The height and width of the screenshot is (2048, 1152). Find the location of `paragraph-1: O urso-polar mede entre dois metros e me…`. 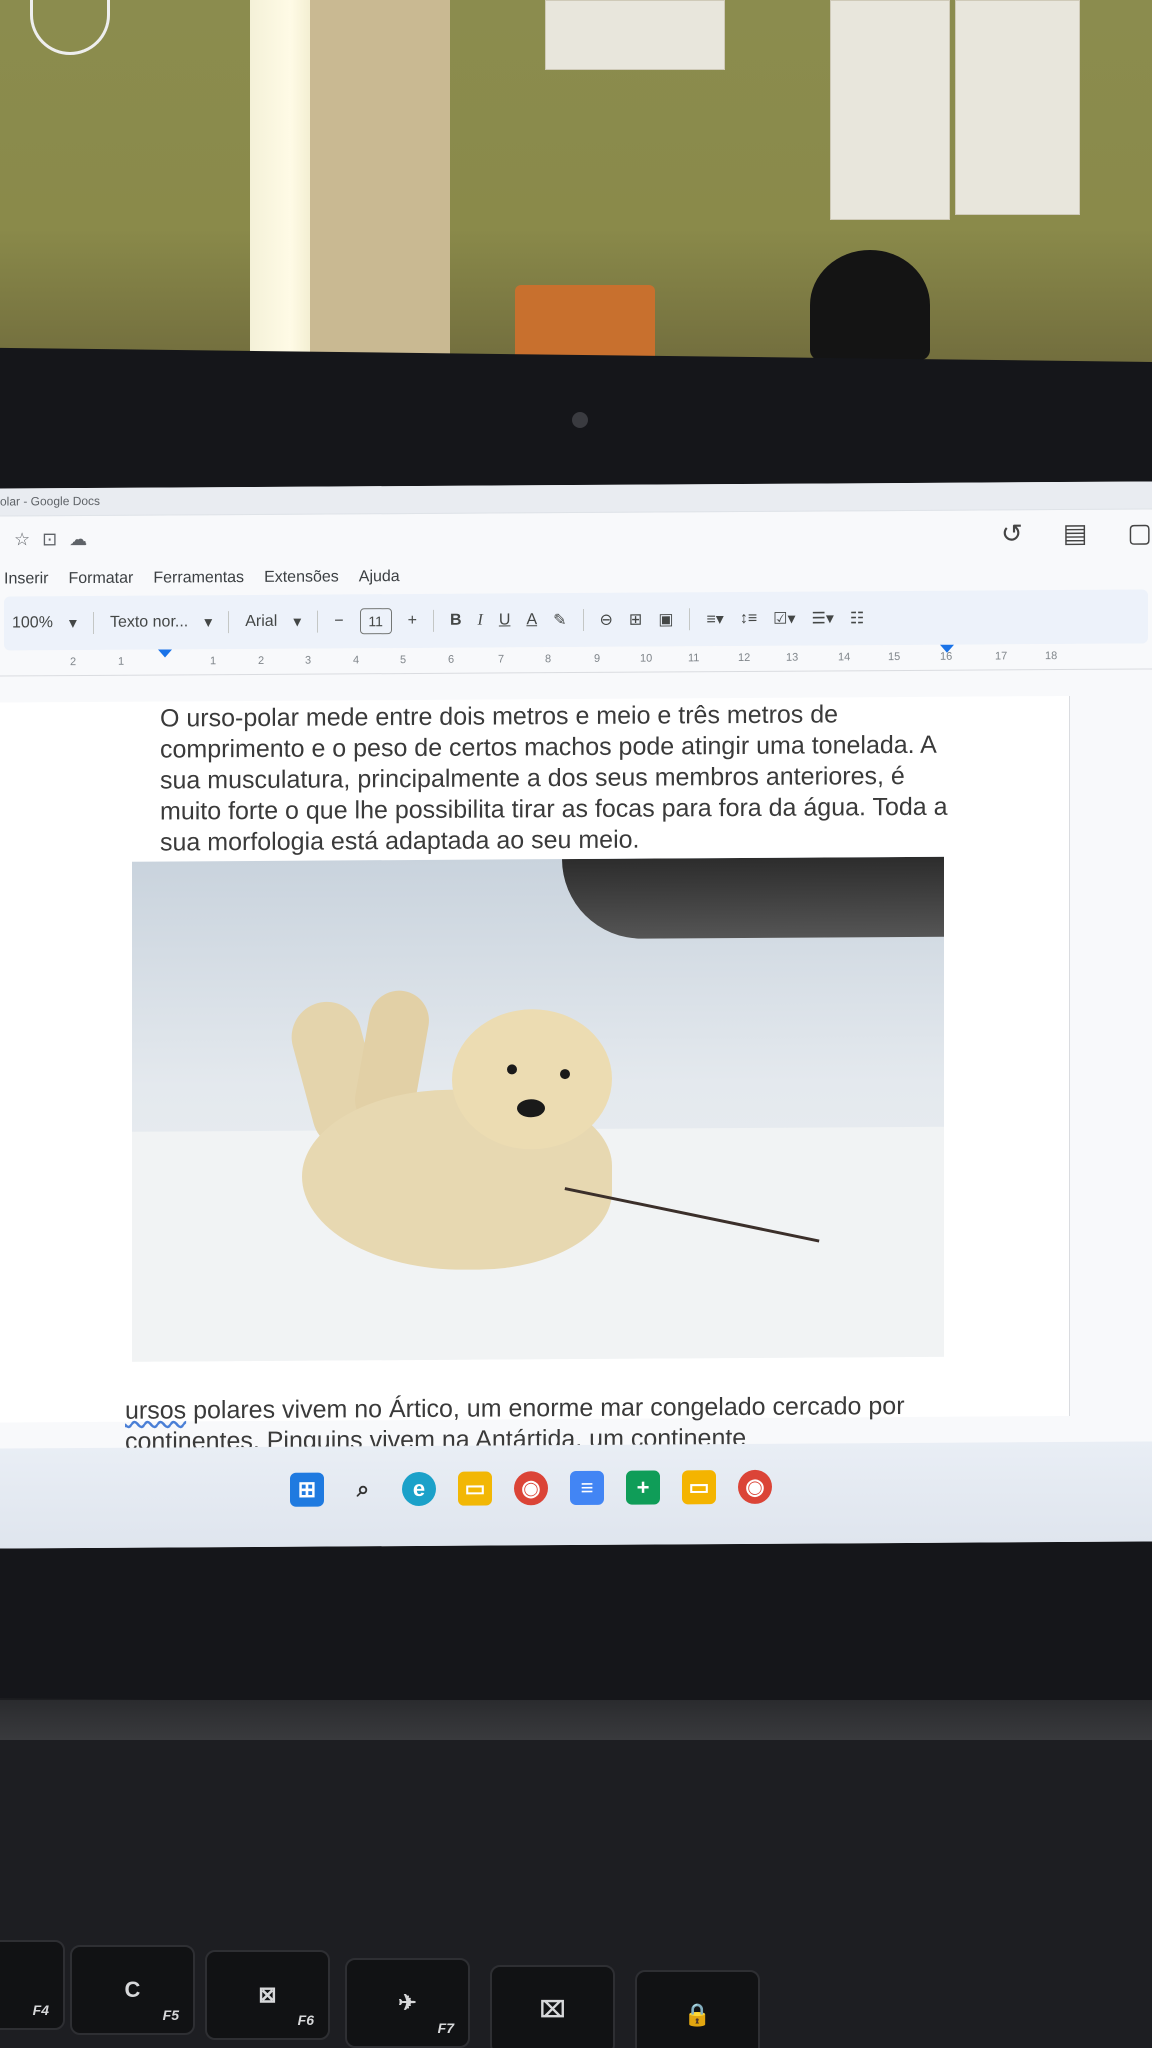

paragraph-1: O urso-polar mede entre dois metros e me… is located at coordinates (560, 779).